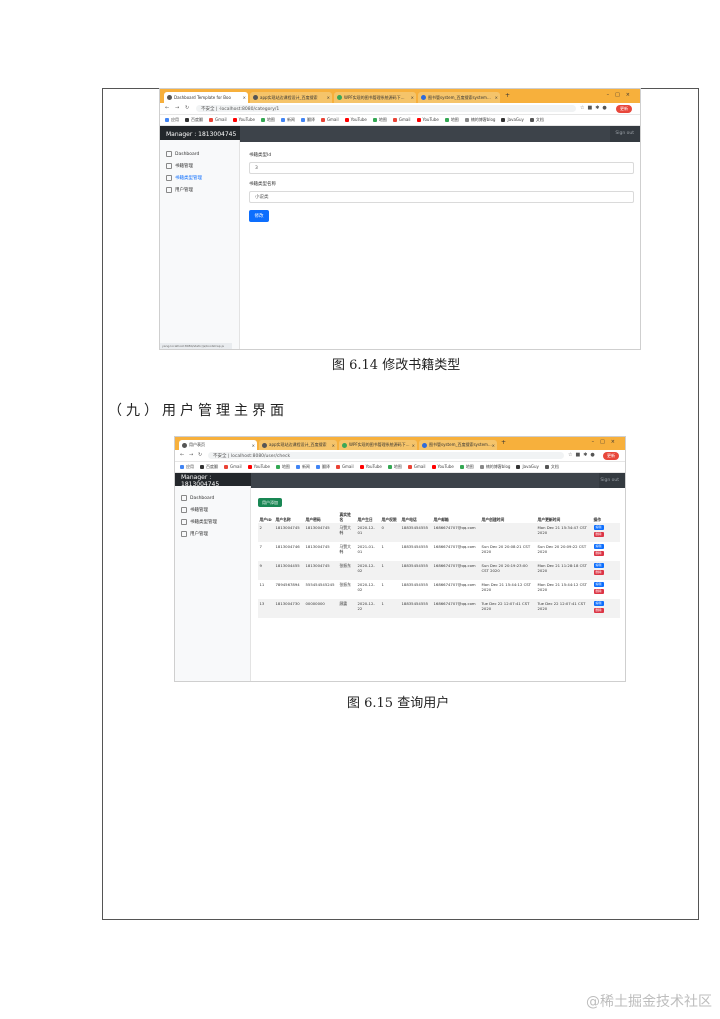 Image resolution: width=720 pixels, height=1019 pixels. Describe the element at coordinates (270, 502) in the screenshot. I see `add-user-button: 用户添加` at that location.